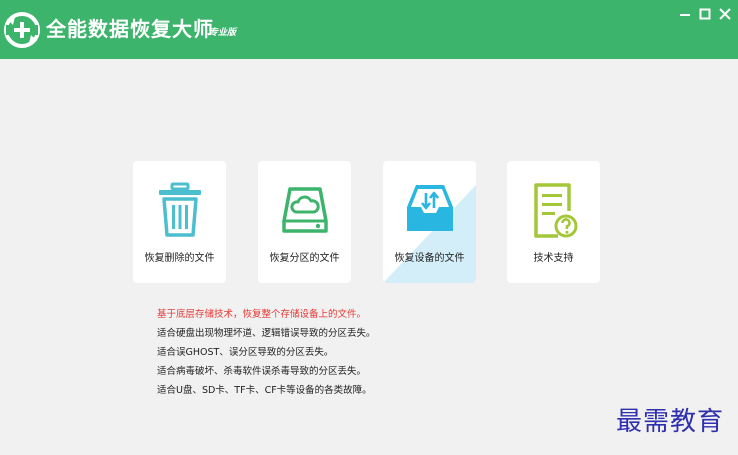 The height and width of the screenshot is (455, 738). What do you see at coordinates (179, 258) in the screenshot?
I see `card-label: 恢复删除的文件` at bounding box center [179, 258].